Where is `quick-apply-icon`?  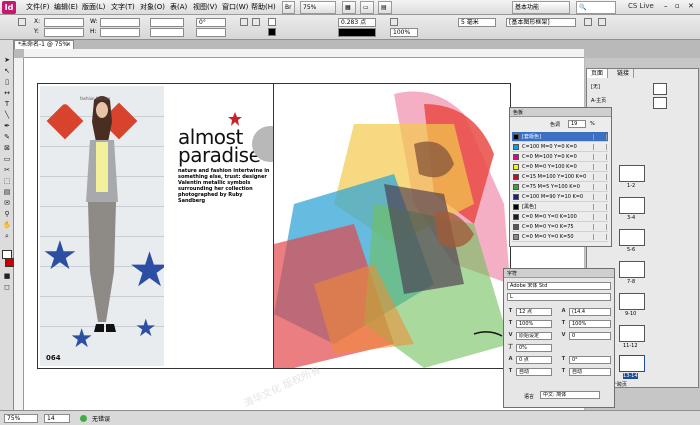
quick-apply-icon is located at coordinates (588, 22).